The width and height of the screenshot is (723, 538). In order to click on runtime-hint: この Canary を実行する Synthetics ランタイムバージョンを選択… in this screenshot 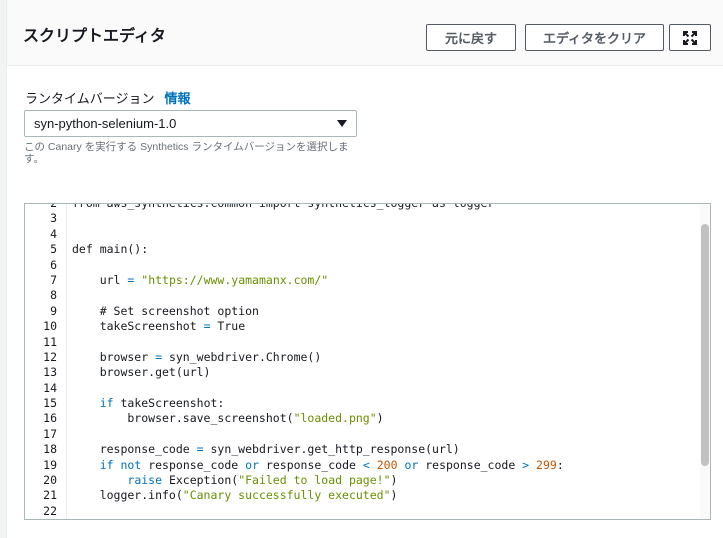, I will do `click(186, 153)`.